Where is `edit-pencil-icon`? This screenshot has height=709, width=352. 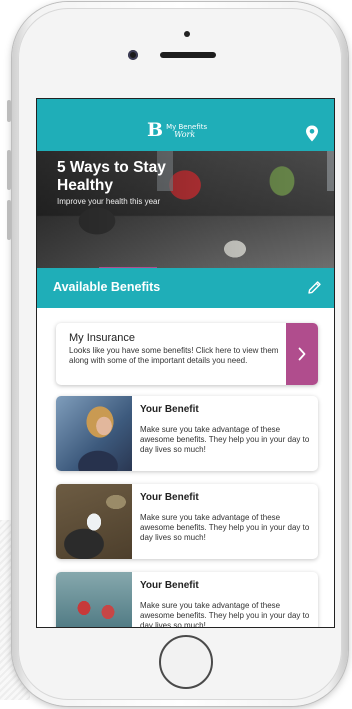 edit-pencil-icon is located at coordinates (314, 287).